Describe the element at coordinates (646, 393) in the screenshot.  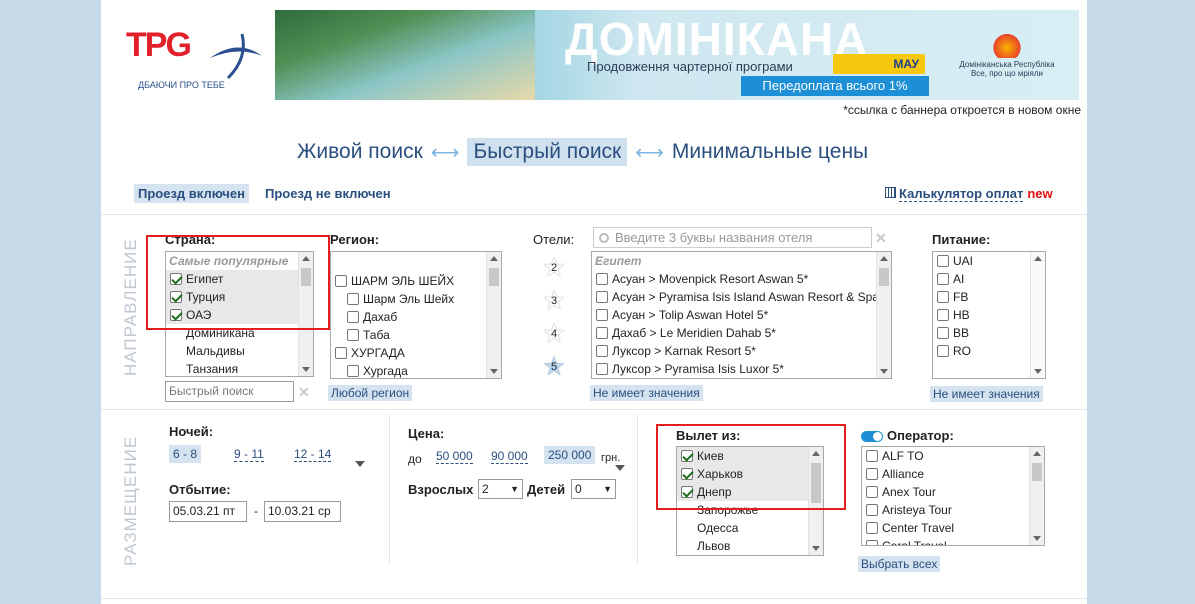
I see `hotel-any-button: Не имеет значения` at that location.